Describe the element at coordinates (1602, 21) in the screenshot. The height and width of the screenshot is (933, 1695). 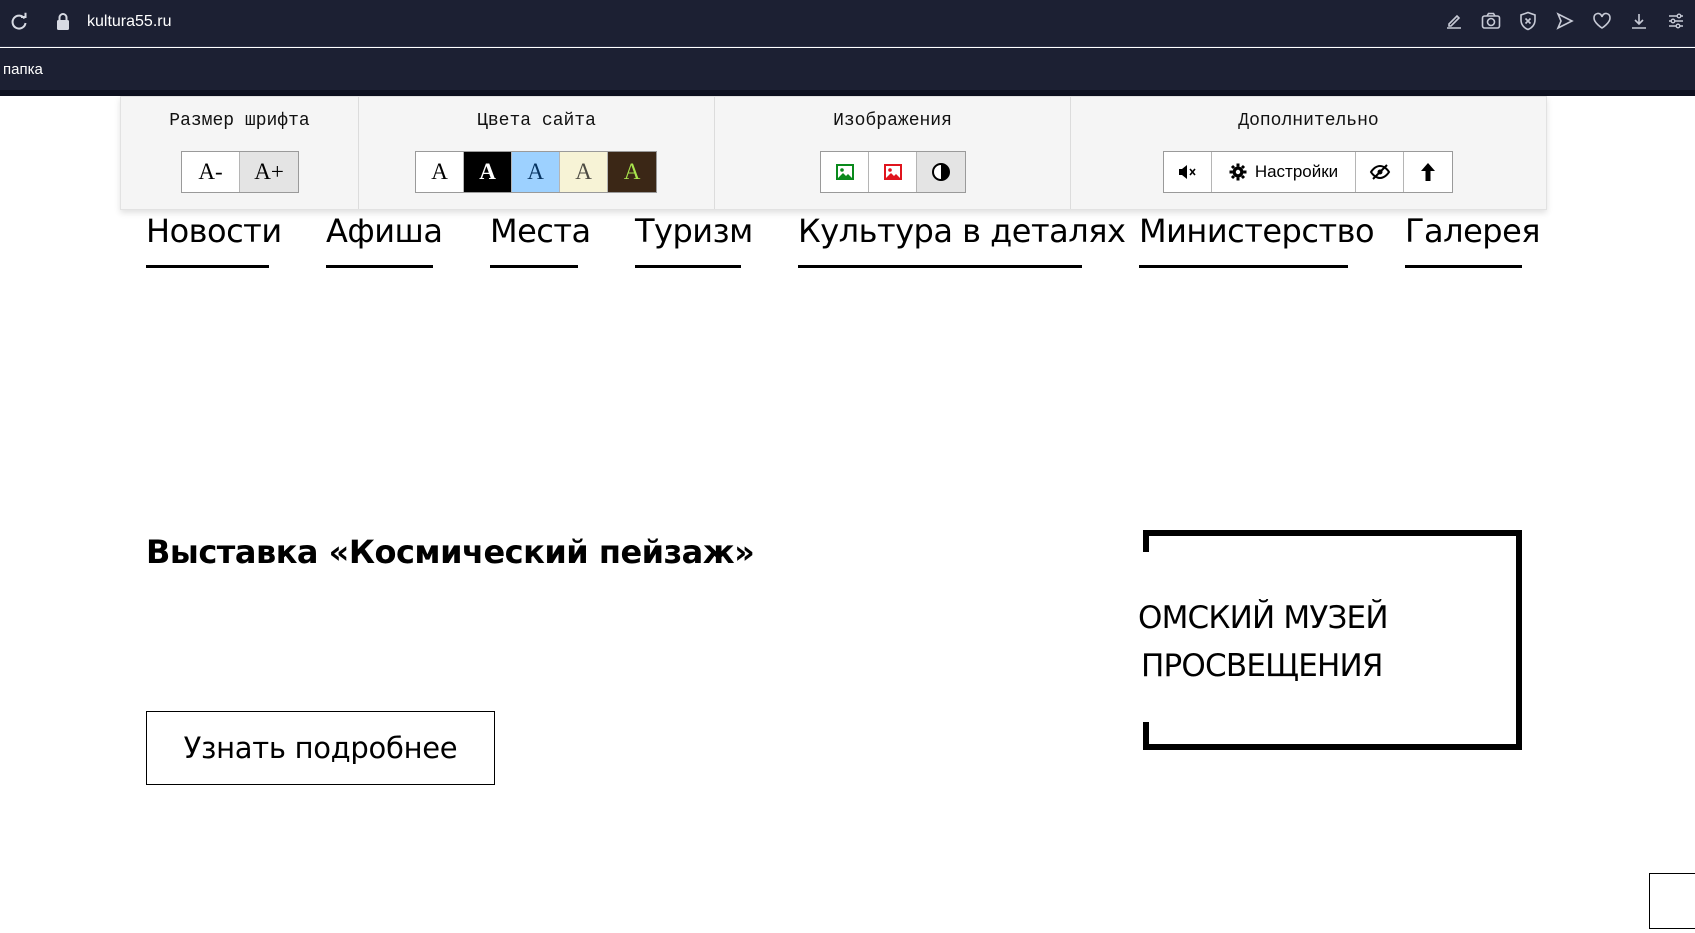
I see `heart-icon` at that location.